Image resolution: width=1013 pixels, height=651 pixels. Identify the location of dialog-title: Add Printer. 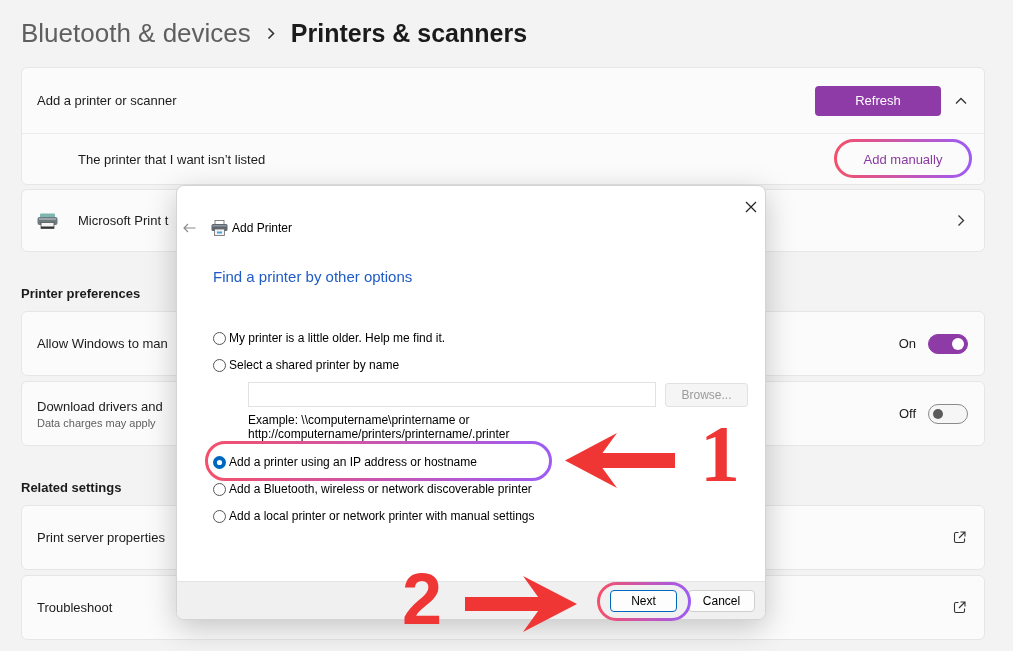
(262, 228).